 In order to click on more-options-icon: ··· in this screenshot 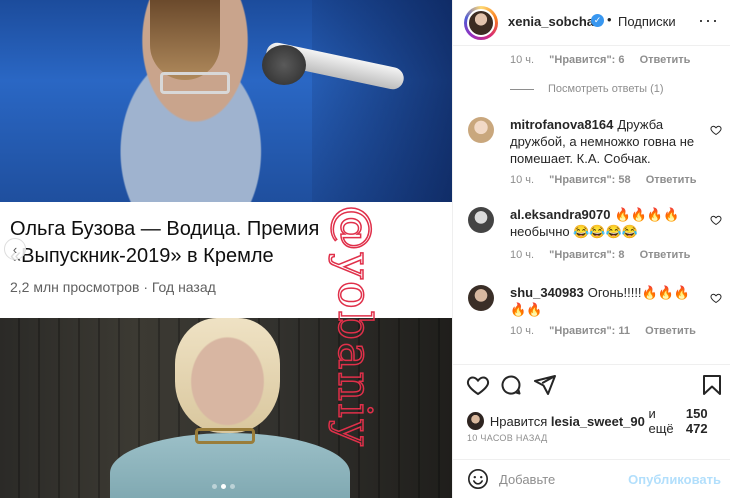, I will do `click(708, 20)`.